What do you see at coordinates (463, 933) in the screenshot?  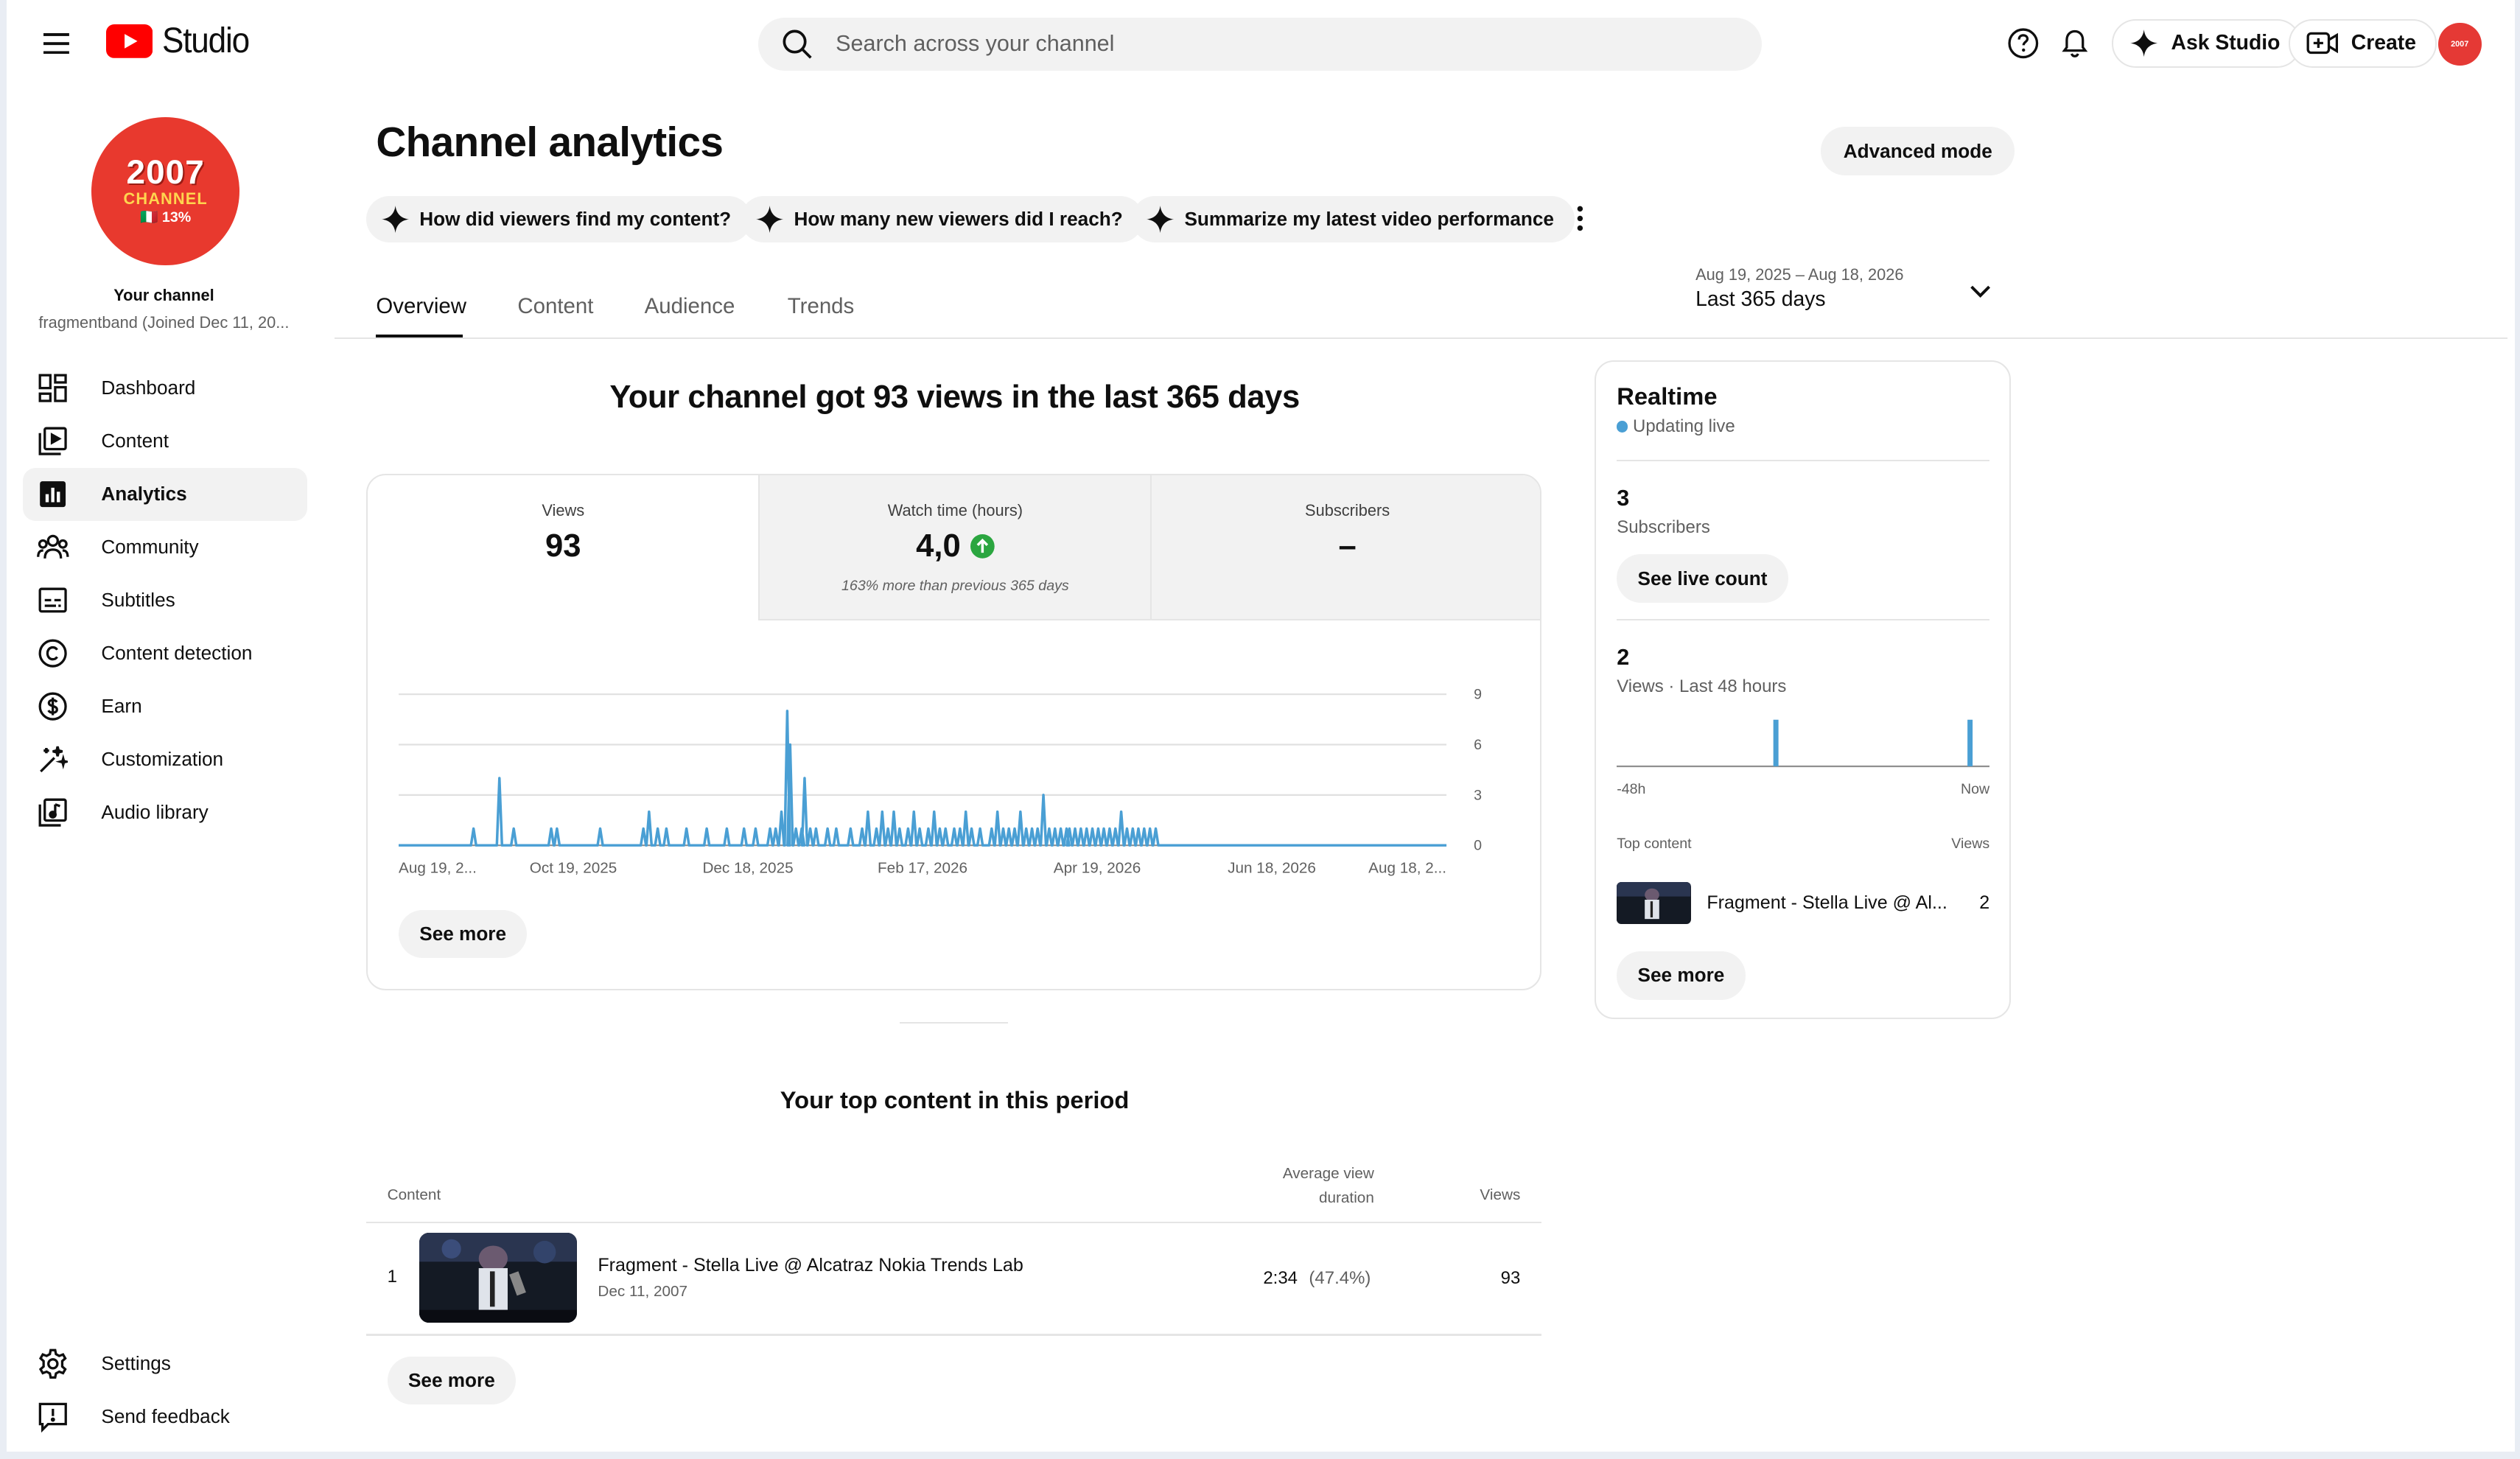 I see `see-more-button: See more` at bounding box center [463, 933].